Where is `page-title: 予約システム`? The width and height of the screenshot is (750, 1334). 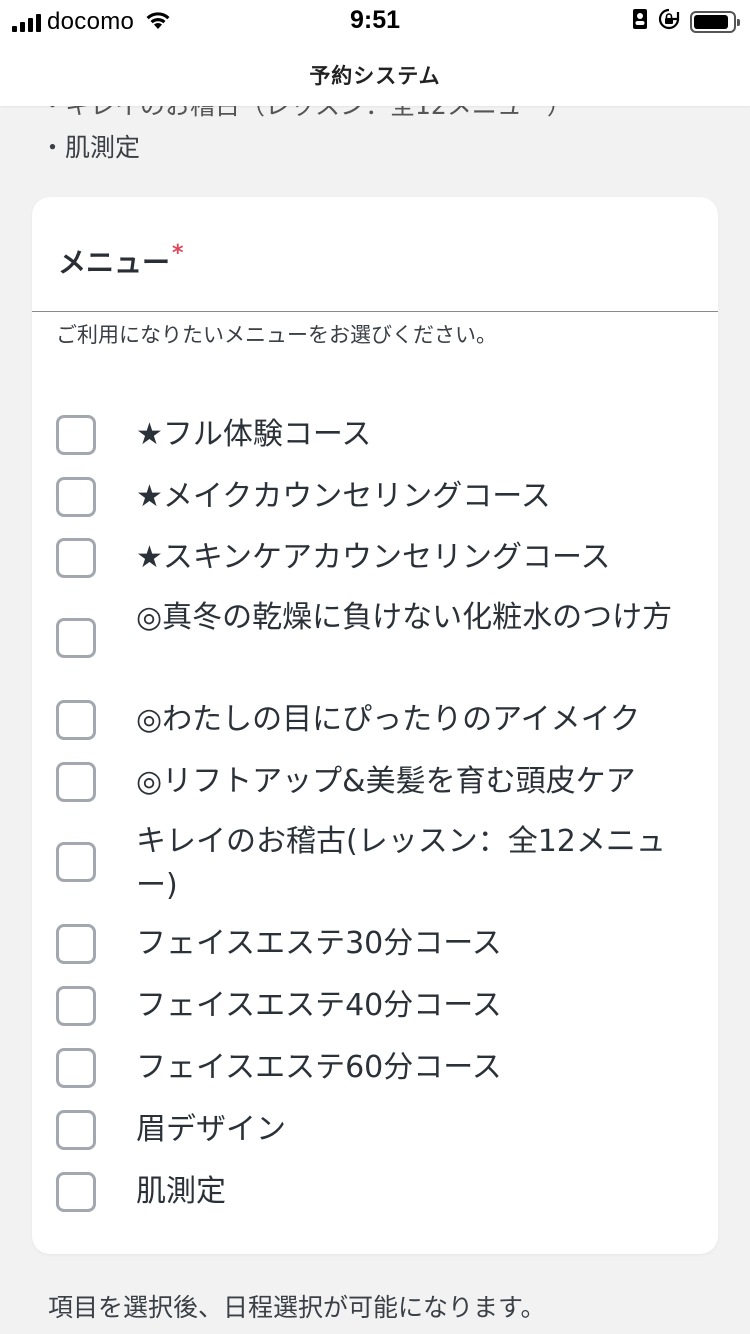 page-title: 予約システム is located at coordinates (375, 76).